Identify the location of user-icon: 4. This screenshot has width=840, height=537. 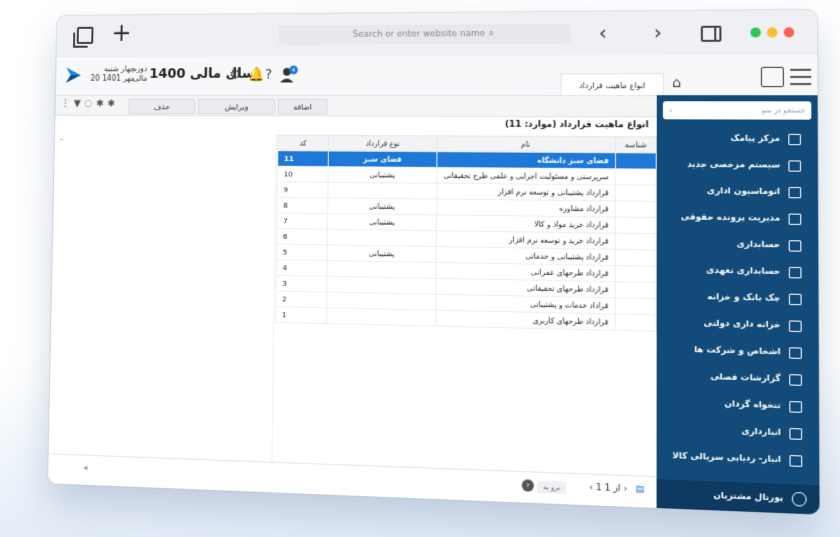
(288, 74).